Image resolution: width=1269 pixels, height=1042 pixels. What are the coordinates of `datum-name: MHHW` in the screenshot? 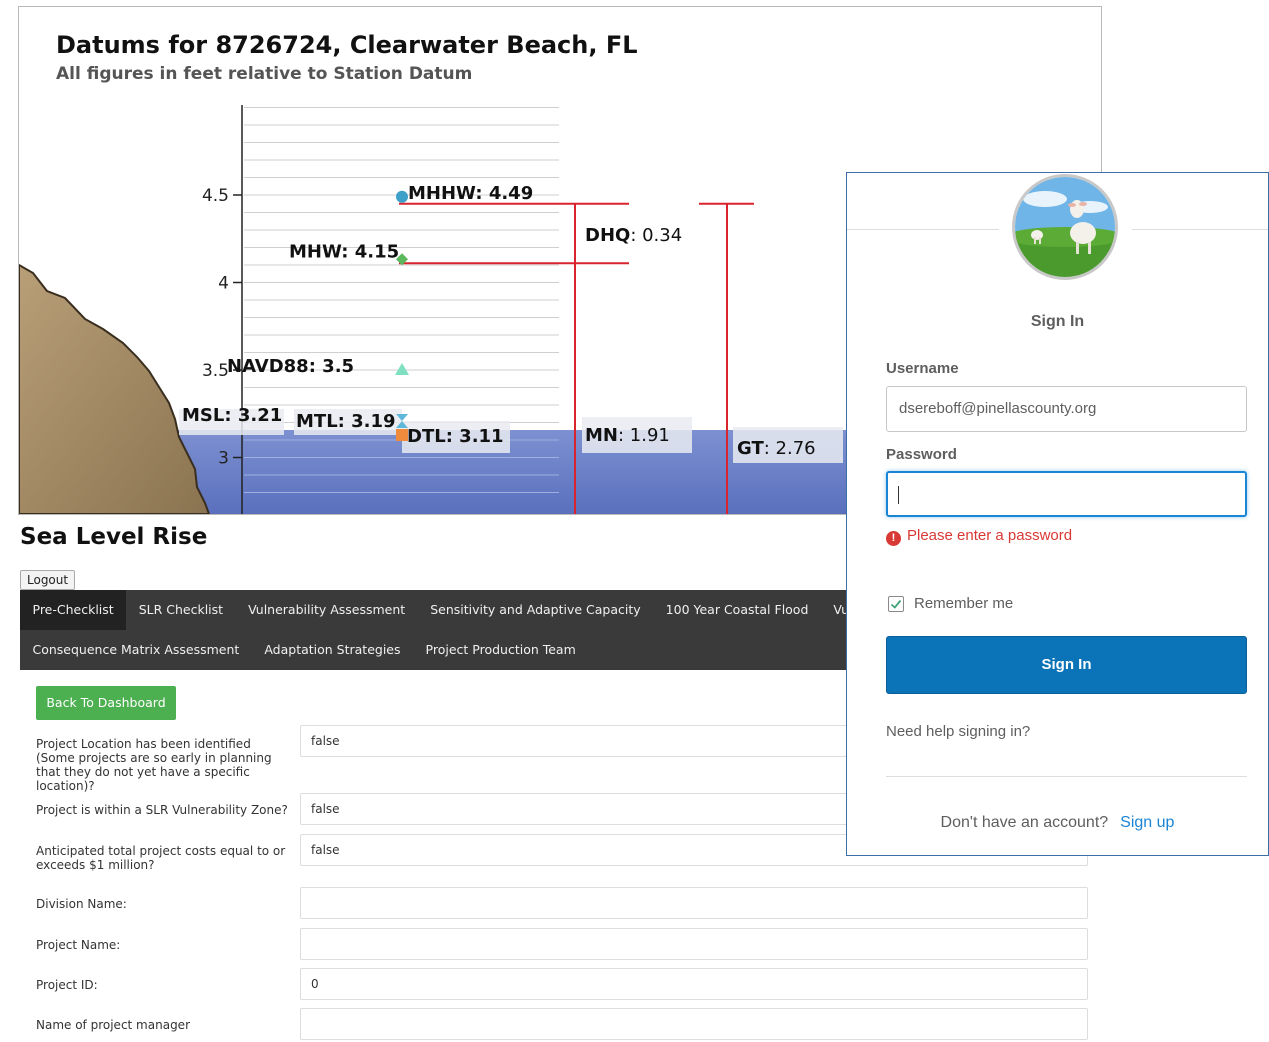 It's located at (442, 193).